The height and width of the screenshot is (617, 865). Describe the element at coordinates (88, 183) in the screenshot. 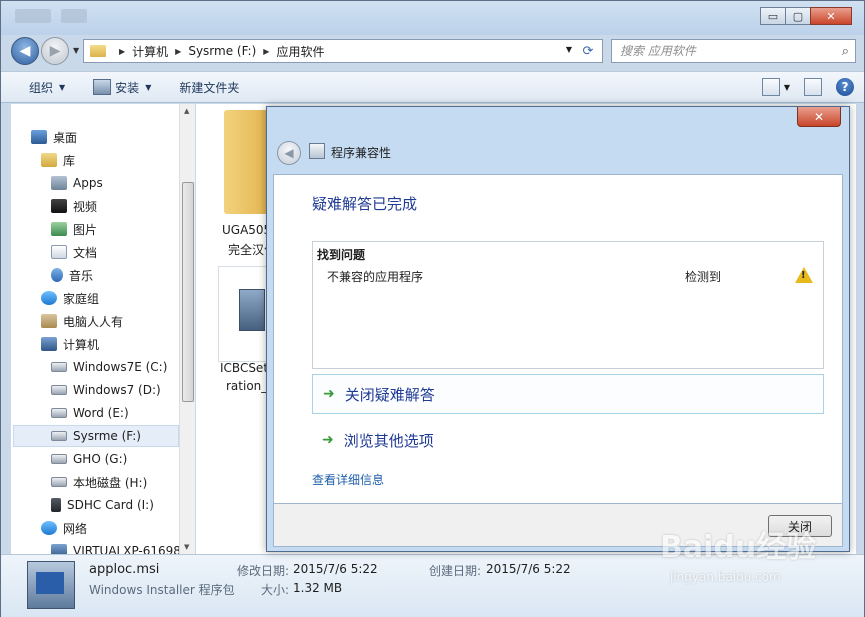

I see `tree-label: Apps` at that location.